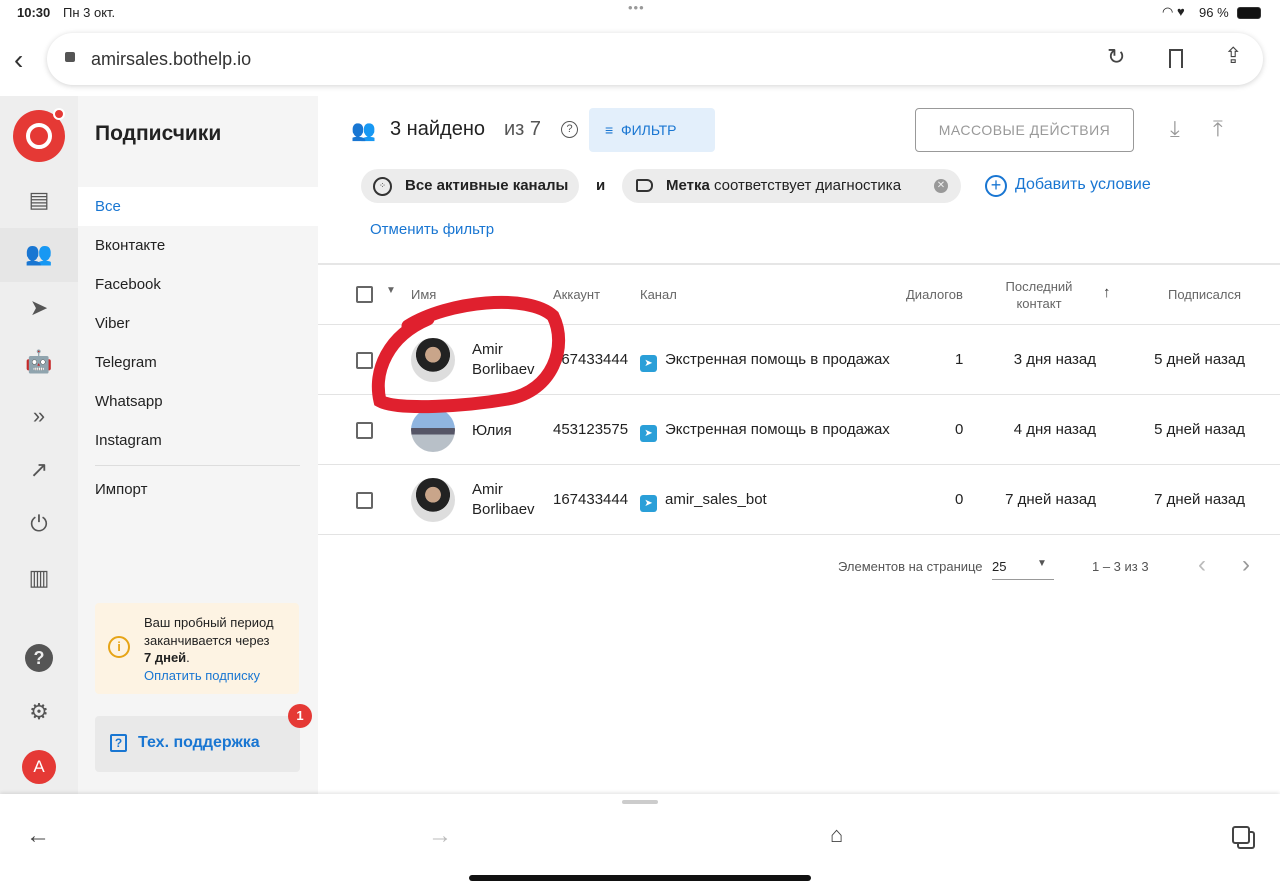  Describe the element at coordinates (1202, 565) in the screenshot. I see `prev-page-icon: ‹` at that location.